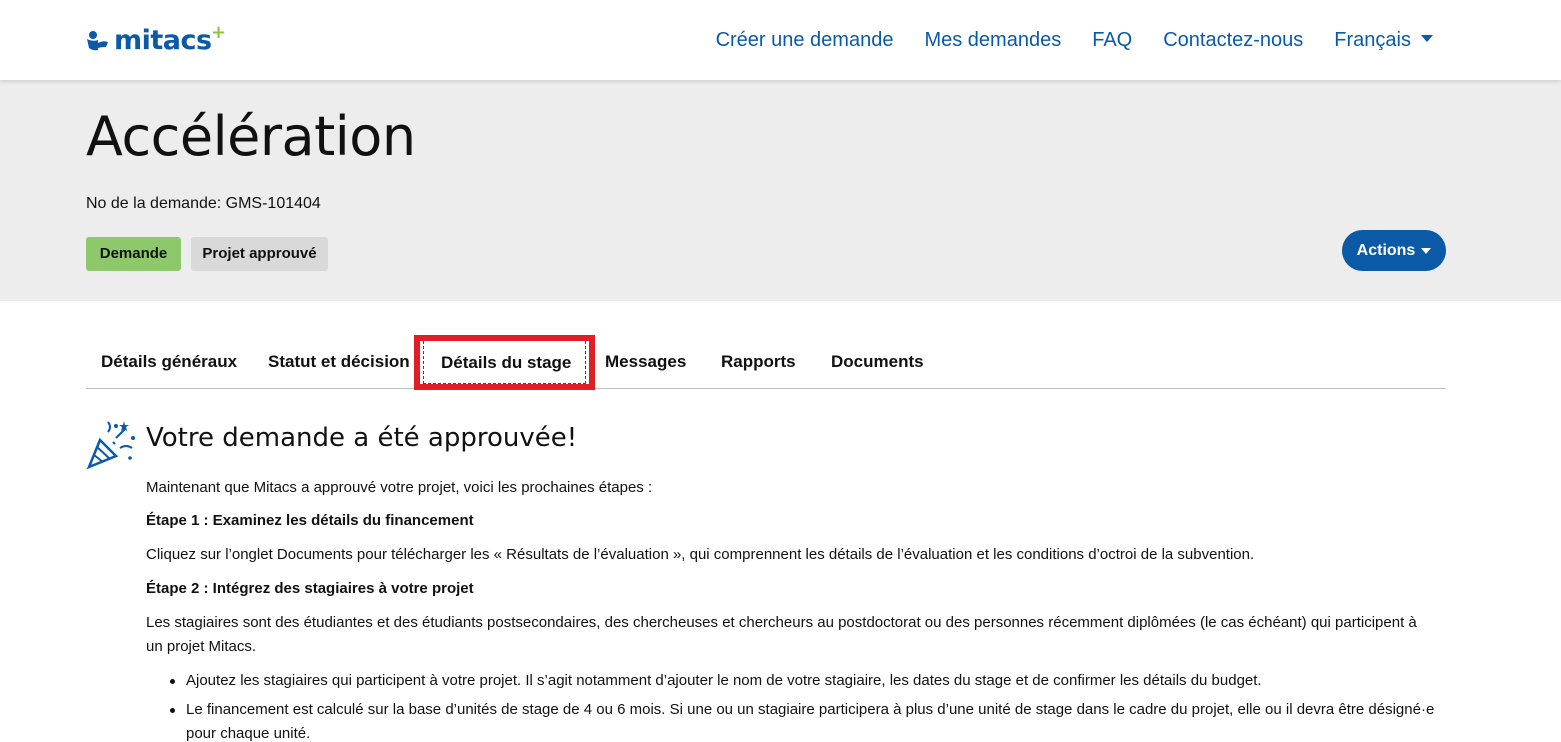 This screenshot has width=1561, height=742. Describe the element at coordinates (170, 39) in the screenshot. I see `logo-wordmark: mitacs +` at that location.